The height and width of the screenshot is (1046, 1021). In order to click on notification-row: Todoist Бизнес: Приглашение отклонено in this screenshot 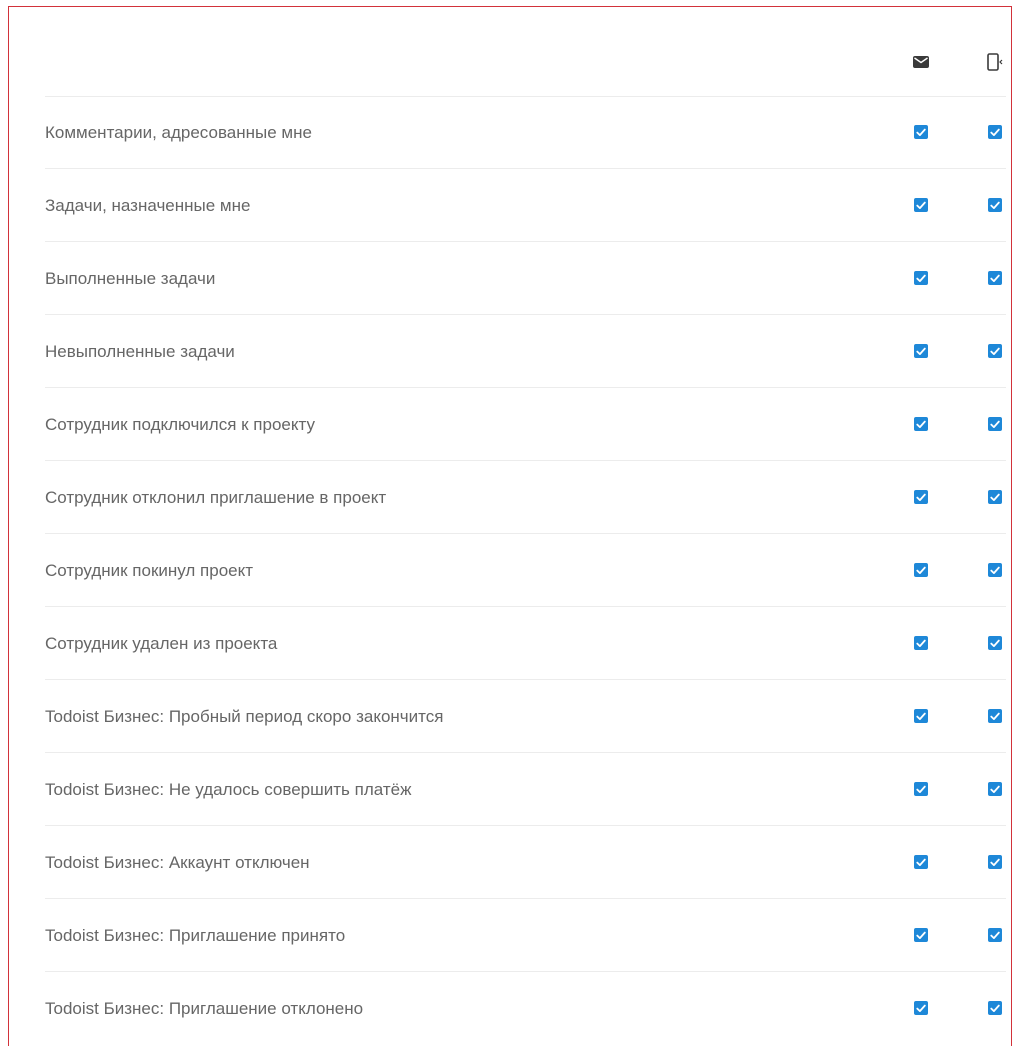, I will do `click(525, 1008)`.